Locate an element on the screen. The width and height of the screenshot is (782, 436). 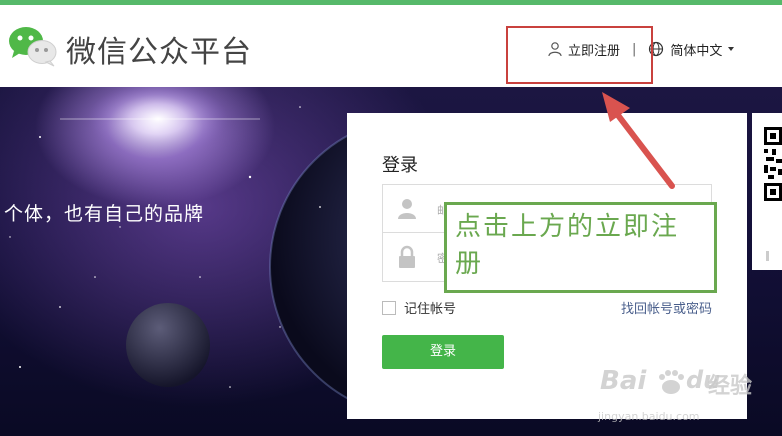
remember-account: 记住帐号 is located at coordinates (419, 307).